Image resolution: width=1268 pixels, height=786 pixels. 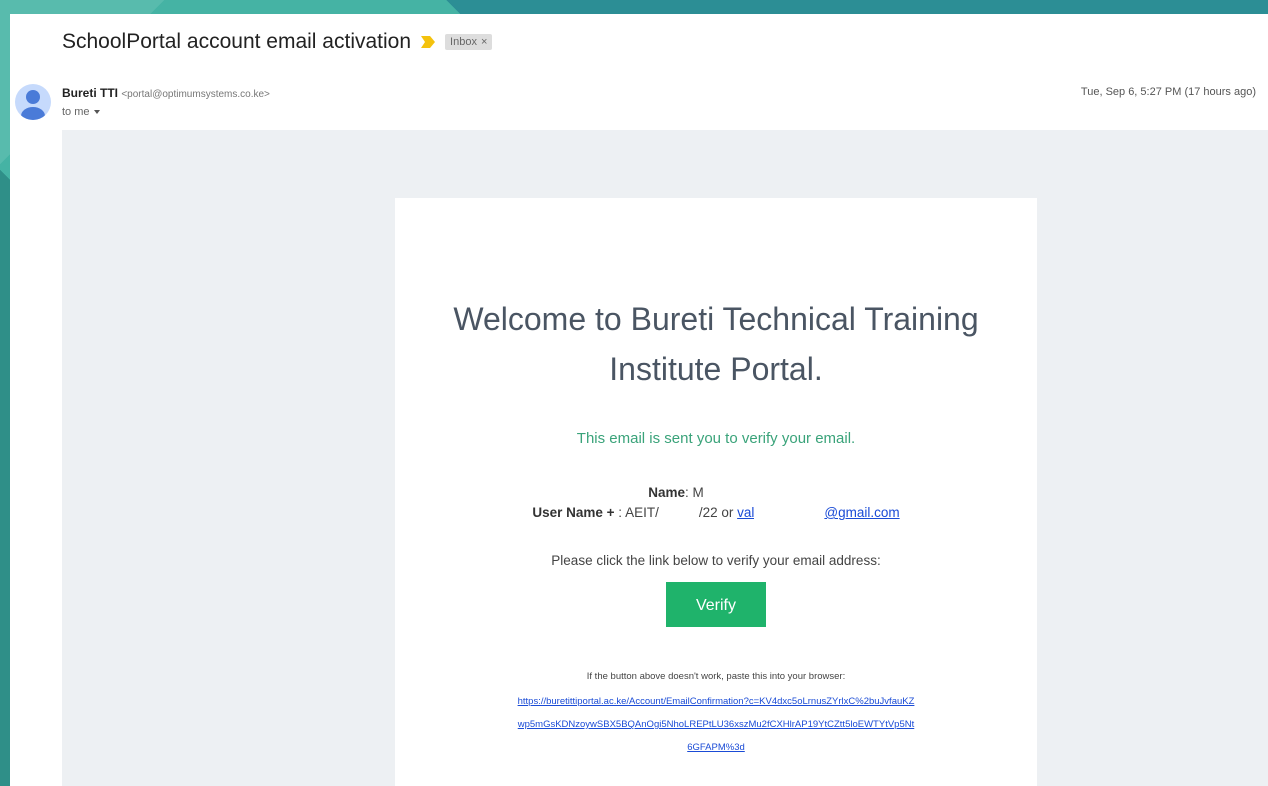 I want to click on sender-row: Bureti TTI <portal@optimumsystems.co.ke>, so click(x=166, y=93).